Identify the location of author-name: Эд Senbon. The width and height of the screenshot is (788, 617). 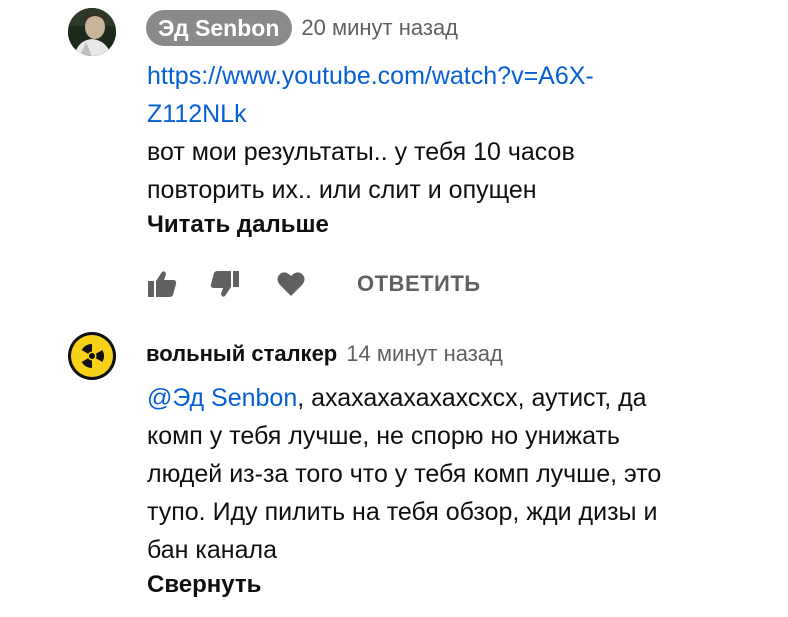
(219, 28).